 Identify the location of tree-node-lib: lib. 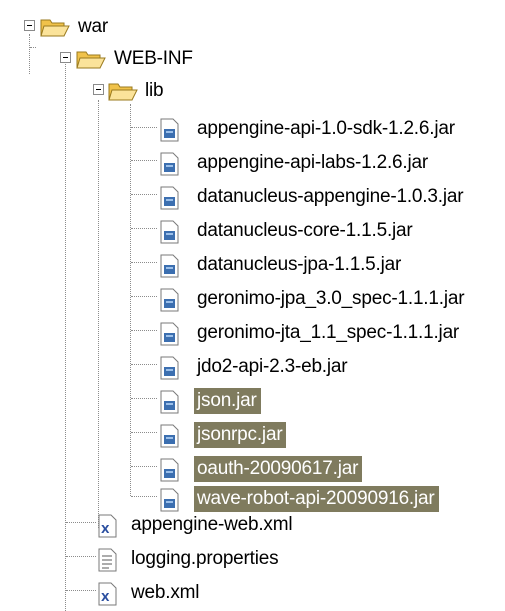
(148, 90).